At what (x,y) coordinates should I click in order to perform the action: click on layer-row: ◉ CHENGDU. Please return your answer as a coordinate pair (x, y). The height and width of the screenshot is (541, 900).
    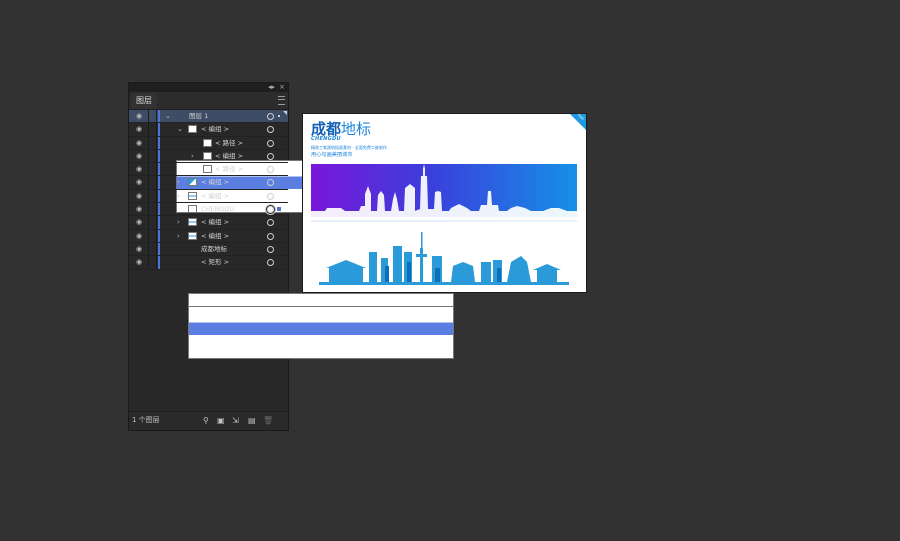
    Looking at the image, I should click on (208, 210).